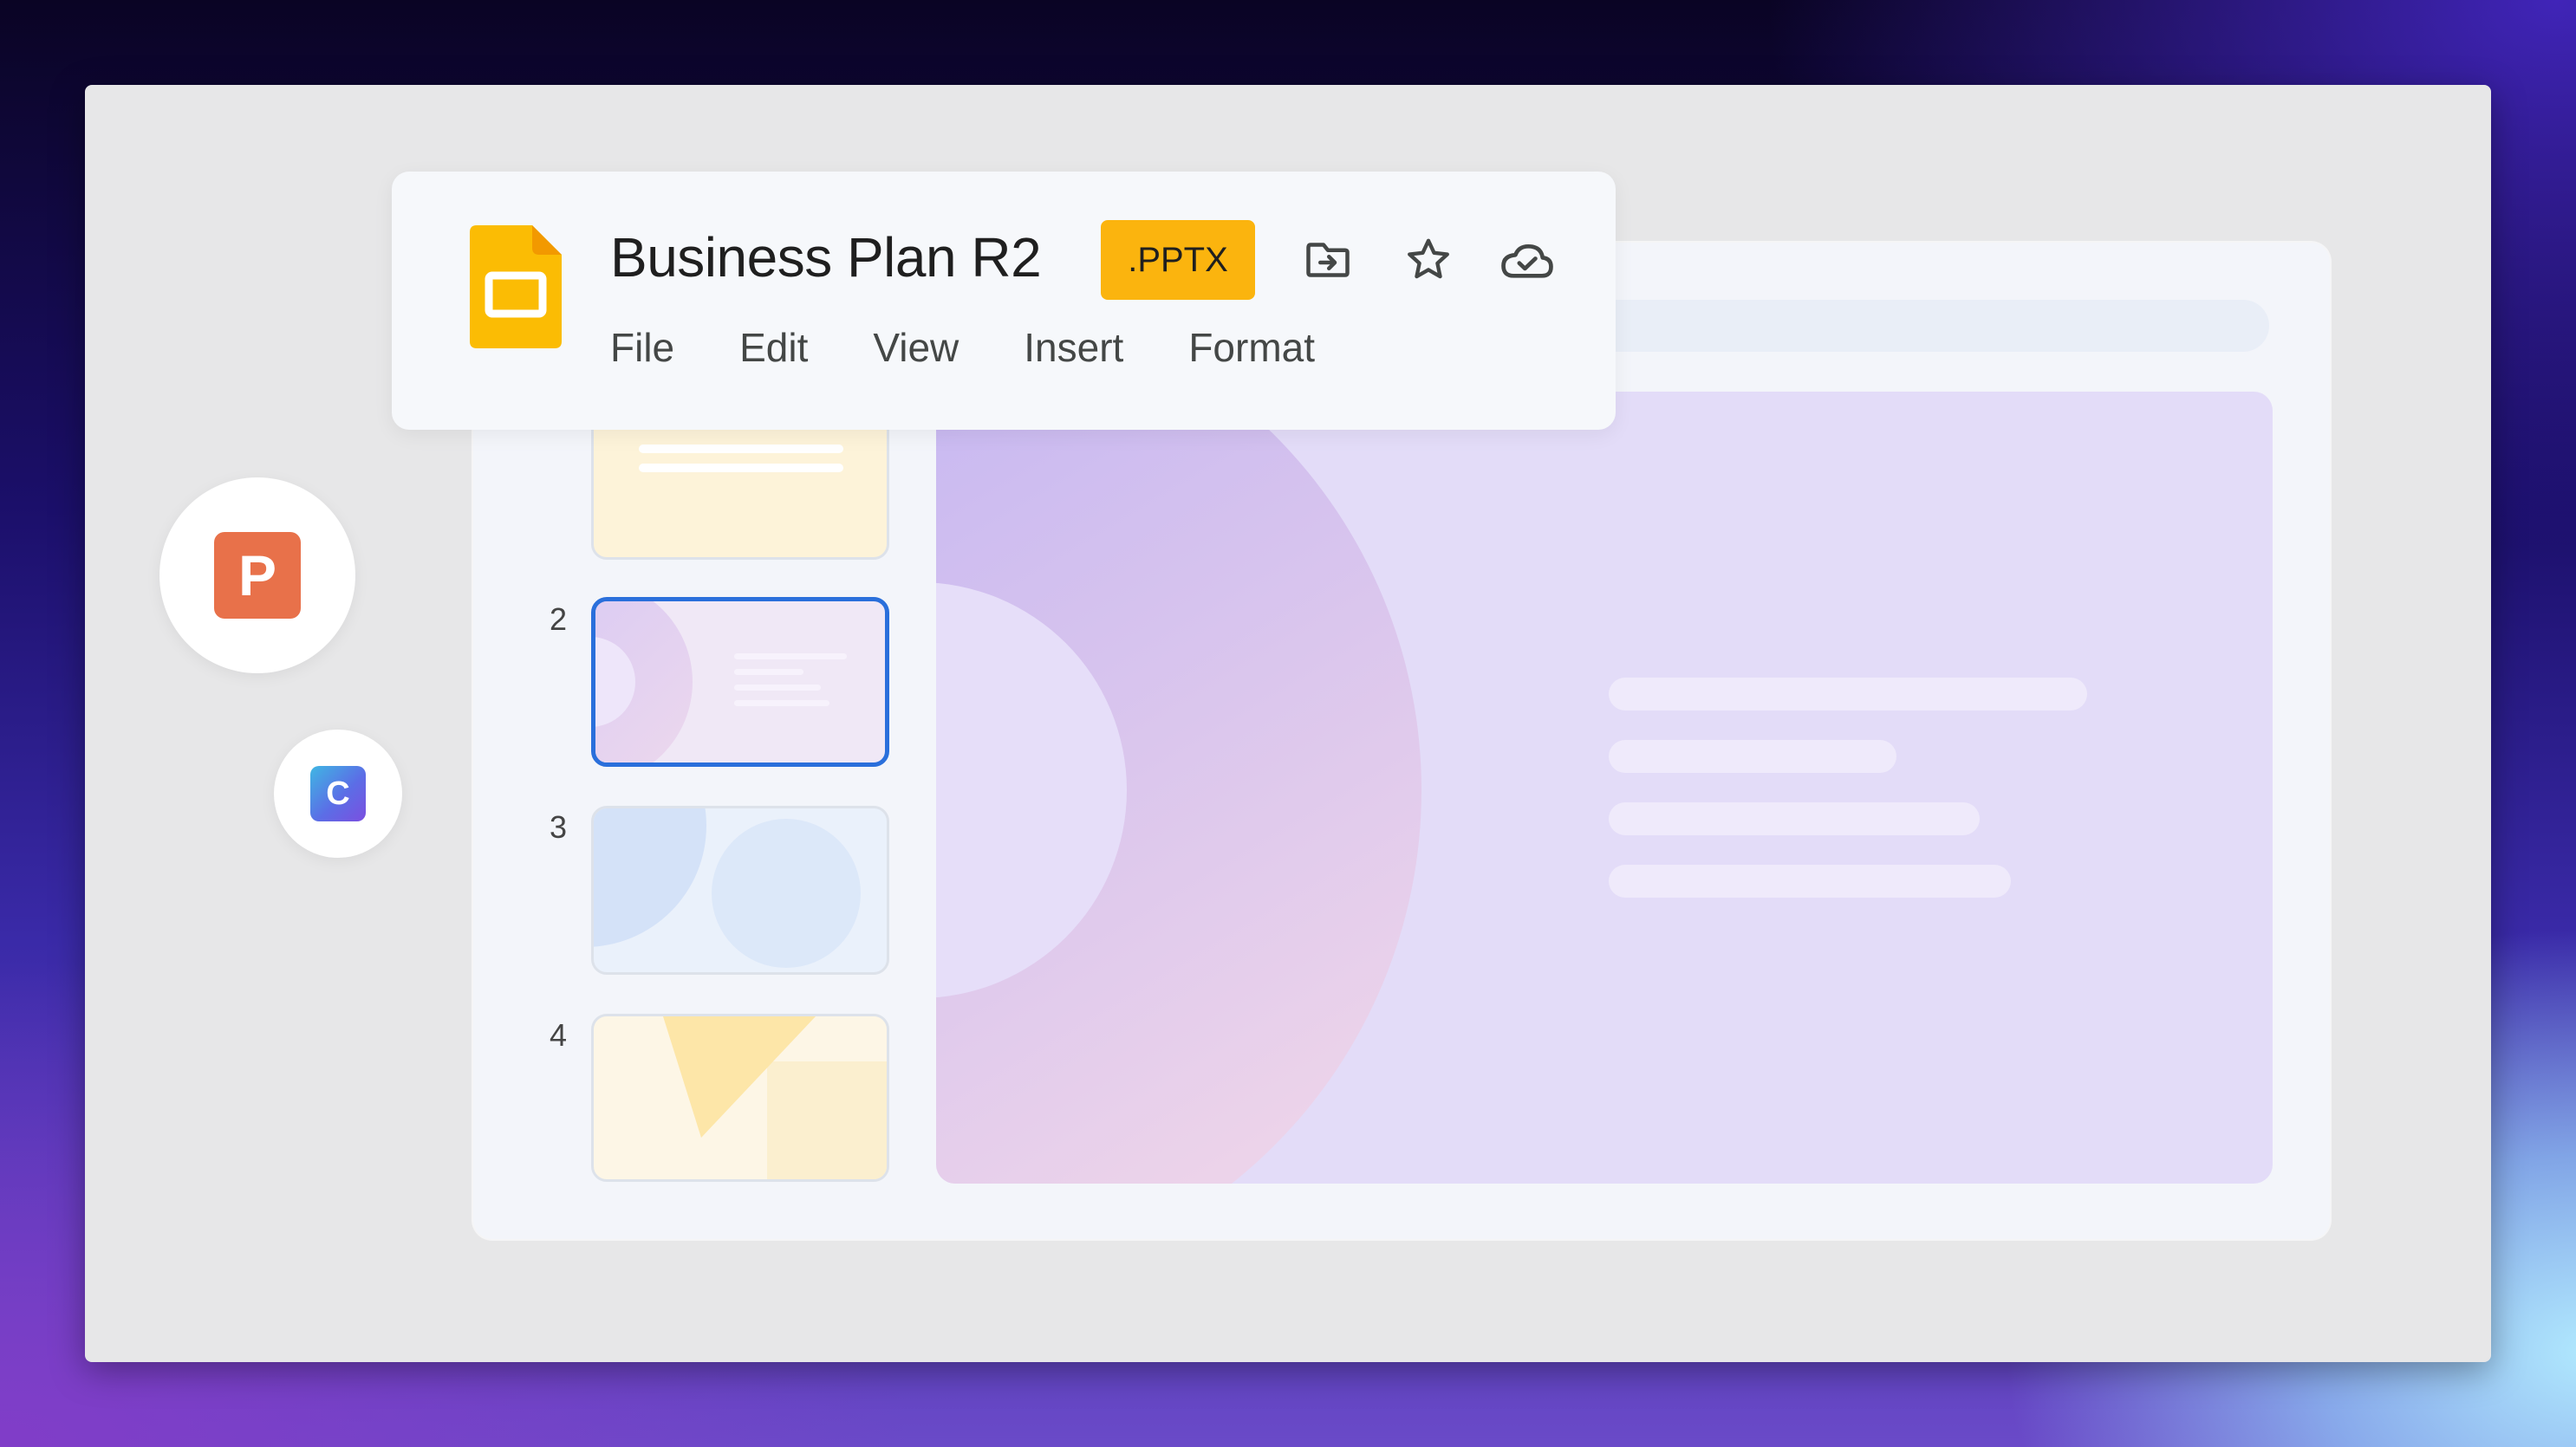 This screenshot has width=2576, height=1447. I want to click on canva-icon: C, so click(338, 793).